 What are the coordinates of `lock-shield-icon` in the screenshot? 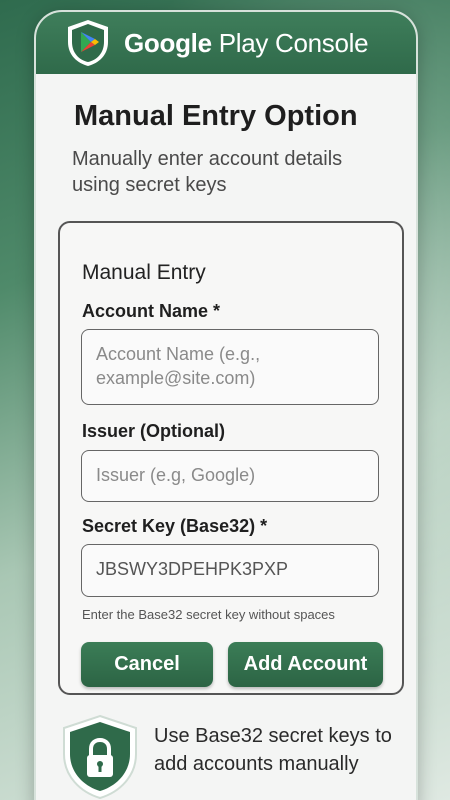 It's located at (100, 757).